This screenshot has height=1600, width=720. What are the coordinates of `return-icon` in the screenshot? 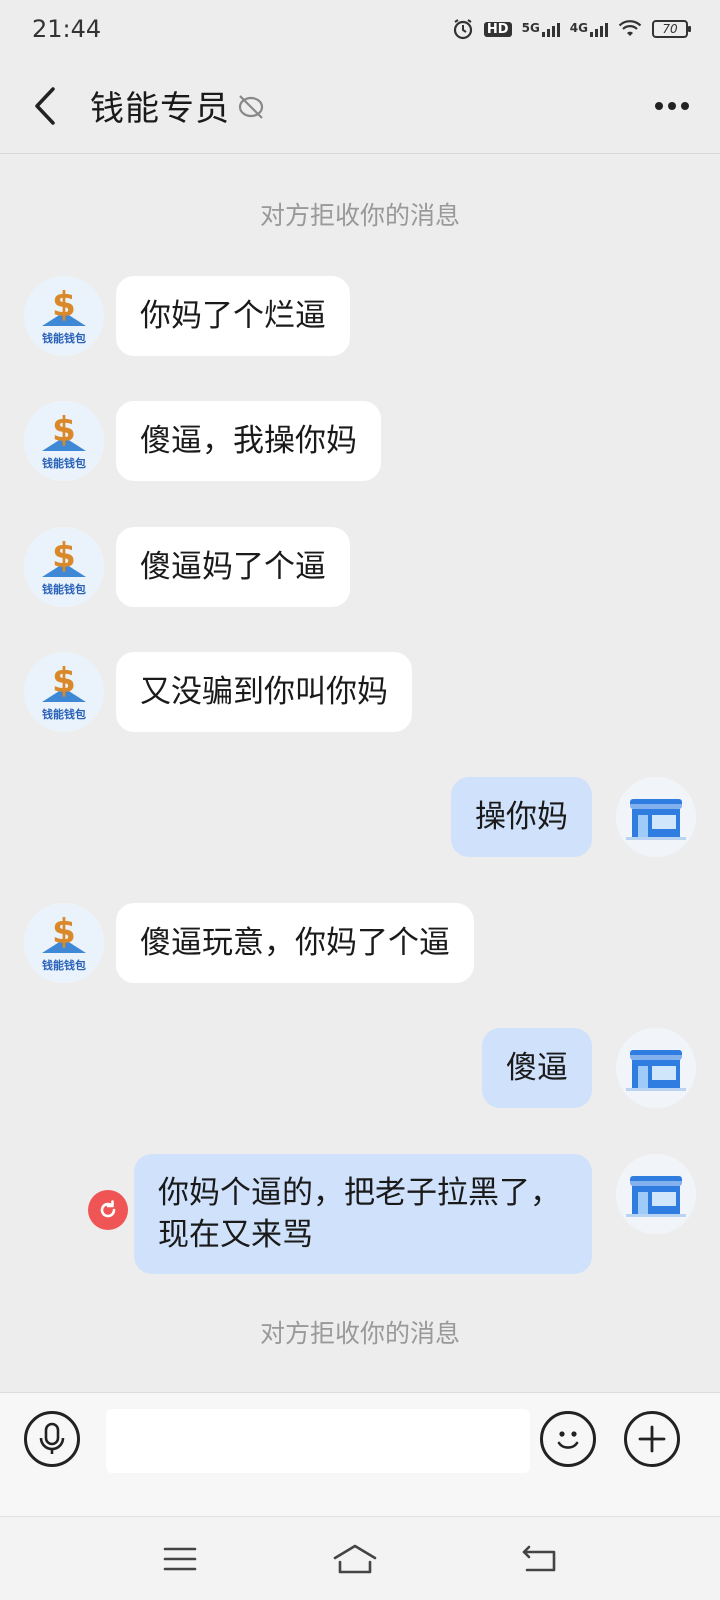 It's located at (539, 1558).